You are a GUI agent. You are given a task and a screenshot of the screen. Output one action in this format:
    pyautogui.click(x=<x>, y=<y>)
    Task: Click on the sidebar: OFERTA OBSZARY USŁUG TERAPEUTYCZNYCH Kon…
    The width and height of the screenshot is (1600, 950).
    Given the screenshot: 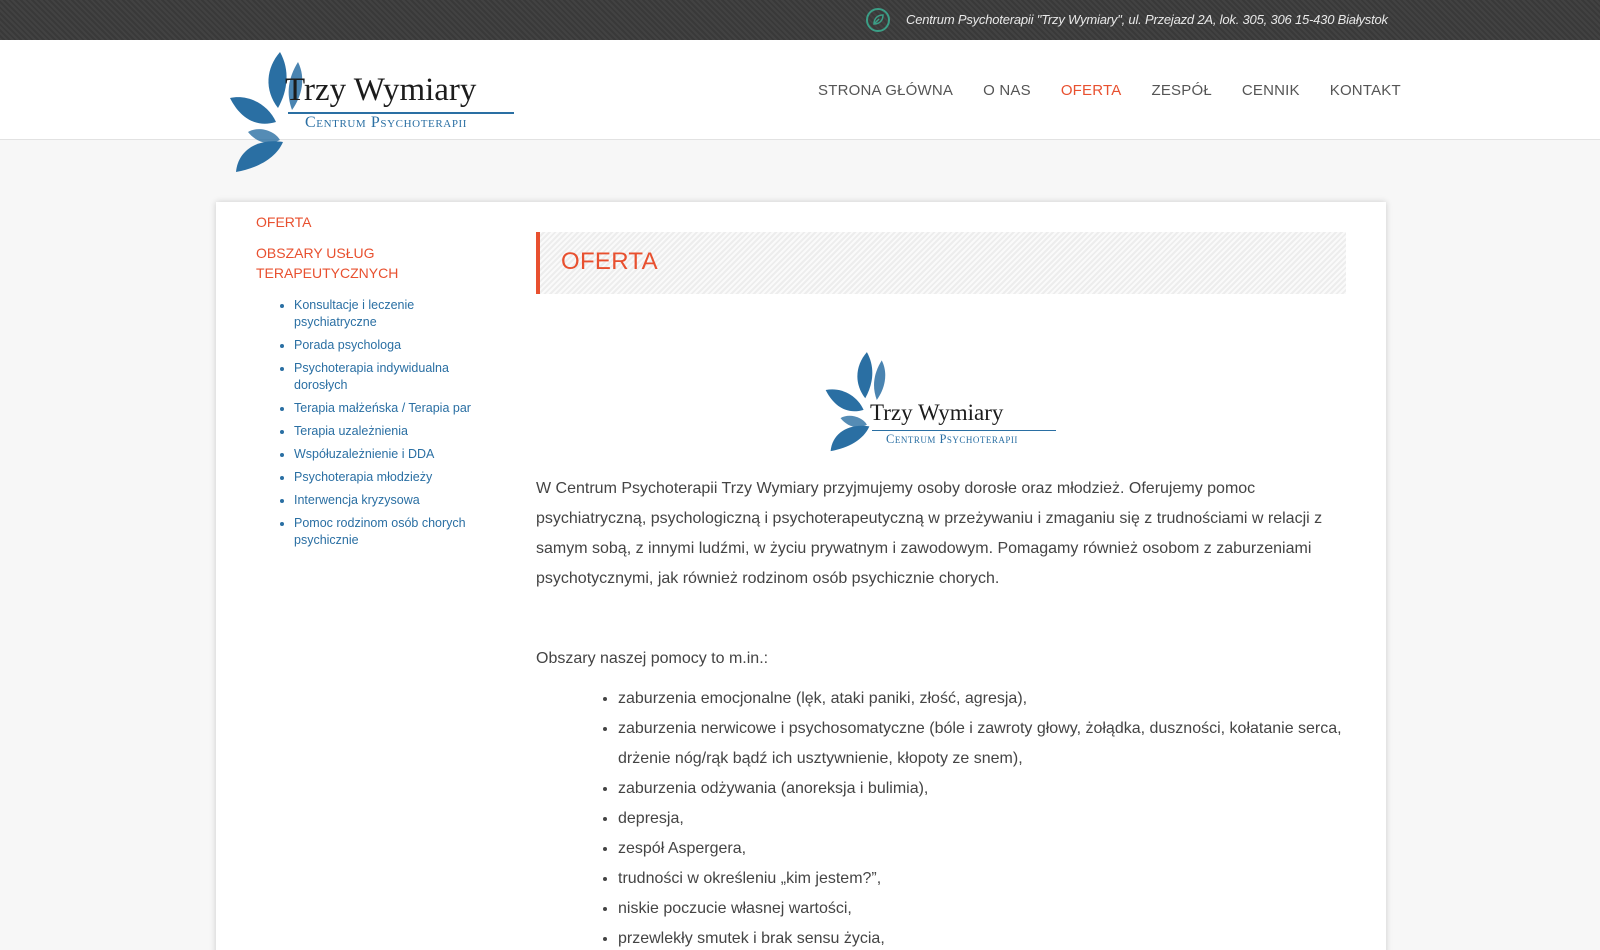 What is the action you would take?
    pyautogui.click(x=366, y=383)
    